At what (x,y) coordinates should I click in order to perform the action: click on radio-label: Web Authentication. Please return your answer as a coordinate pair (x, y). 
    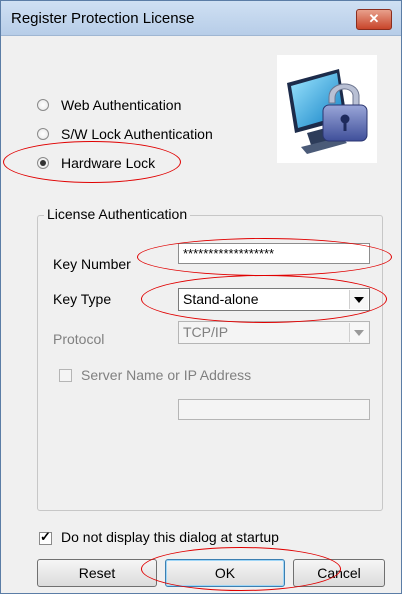
    Looking at the image, I should click on (121, 105).